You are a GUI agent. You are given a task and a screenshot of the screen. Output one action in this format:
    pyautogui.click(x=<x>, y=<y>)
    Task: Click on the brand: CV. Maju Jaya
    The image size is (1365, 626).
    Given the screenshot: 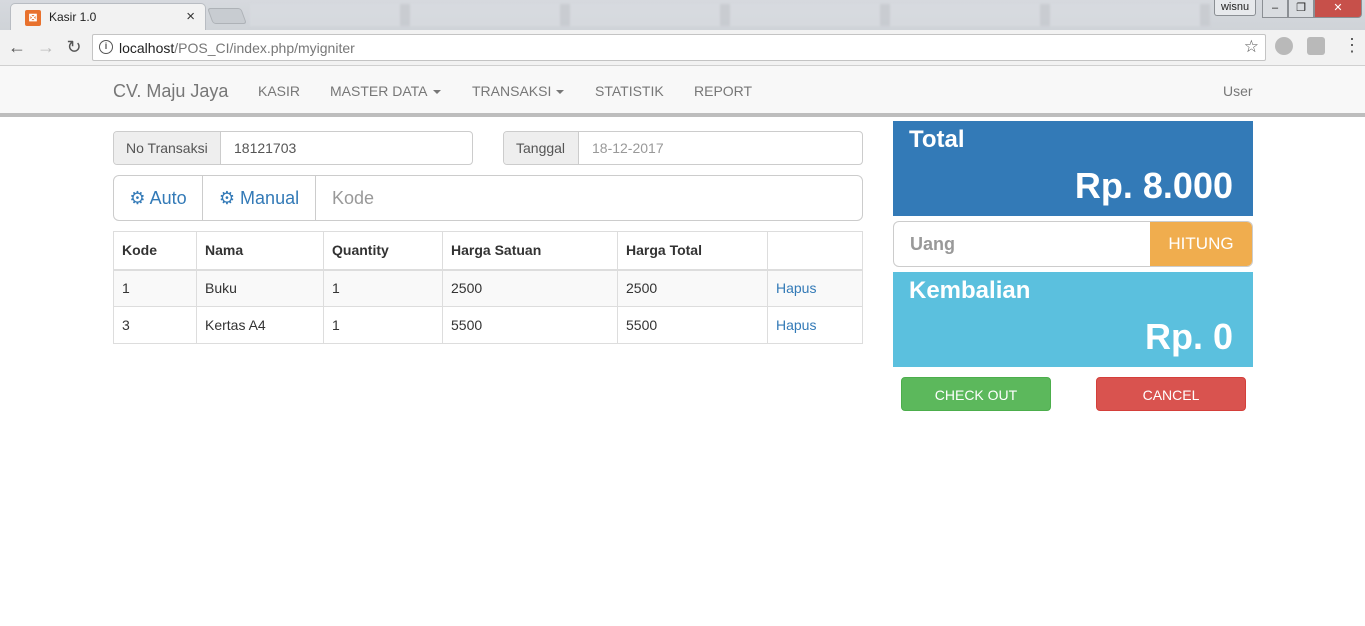 What is the action you would take?
    pyautogui.click(x=170, y=91)
    